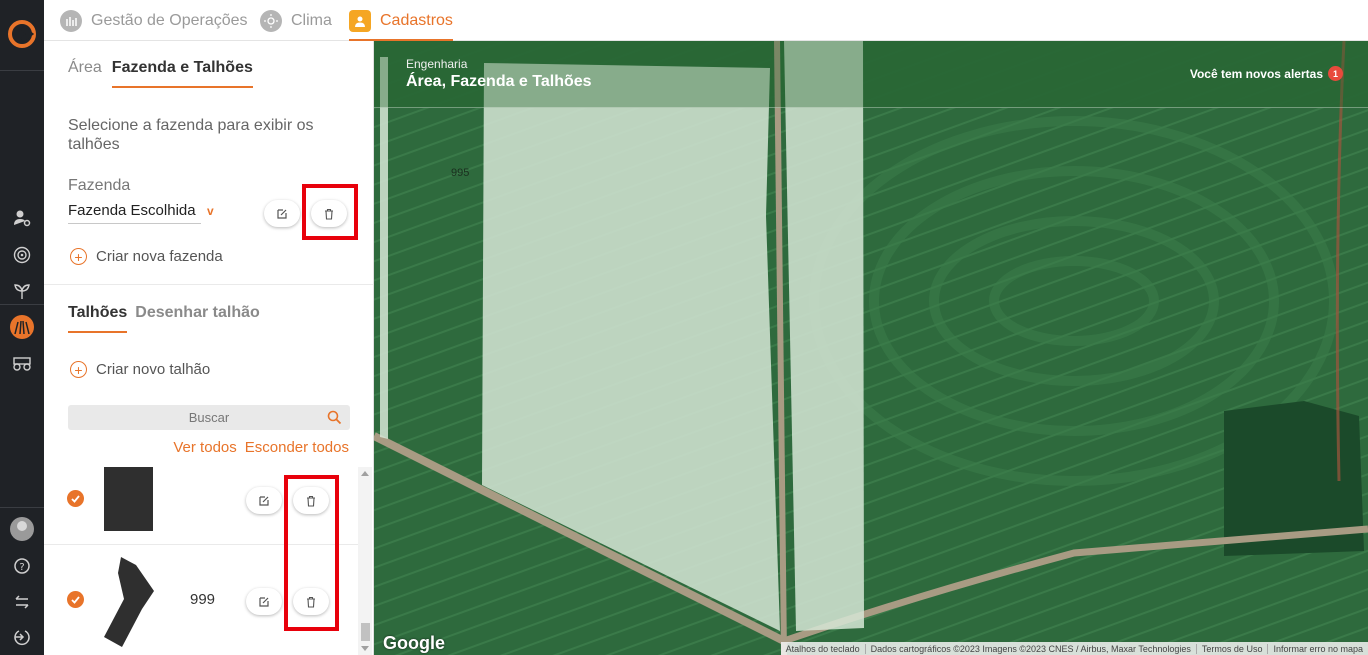 The height and width of the screenshot is (655, 1368). I want to click on switch-icon, so click(22, 602).